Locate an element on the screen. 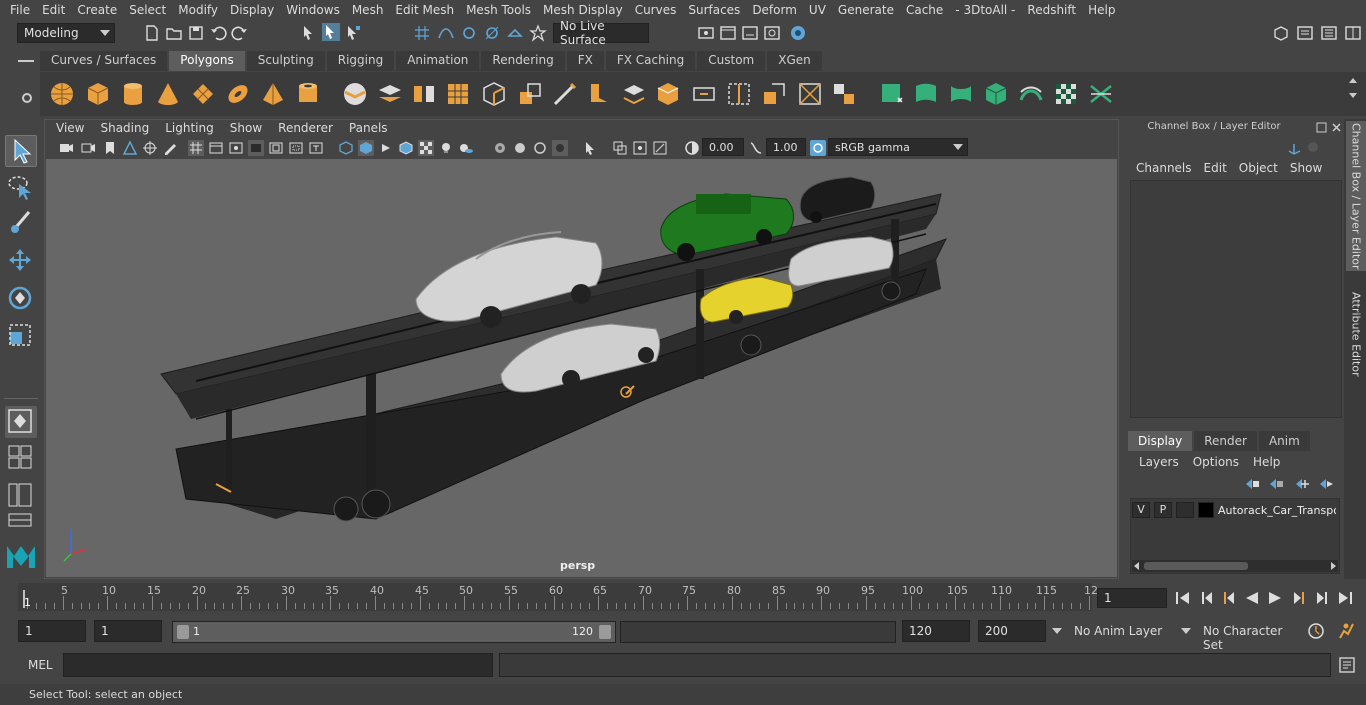  layer-tab-display: Display is located at coordinates (1160, 441).